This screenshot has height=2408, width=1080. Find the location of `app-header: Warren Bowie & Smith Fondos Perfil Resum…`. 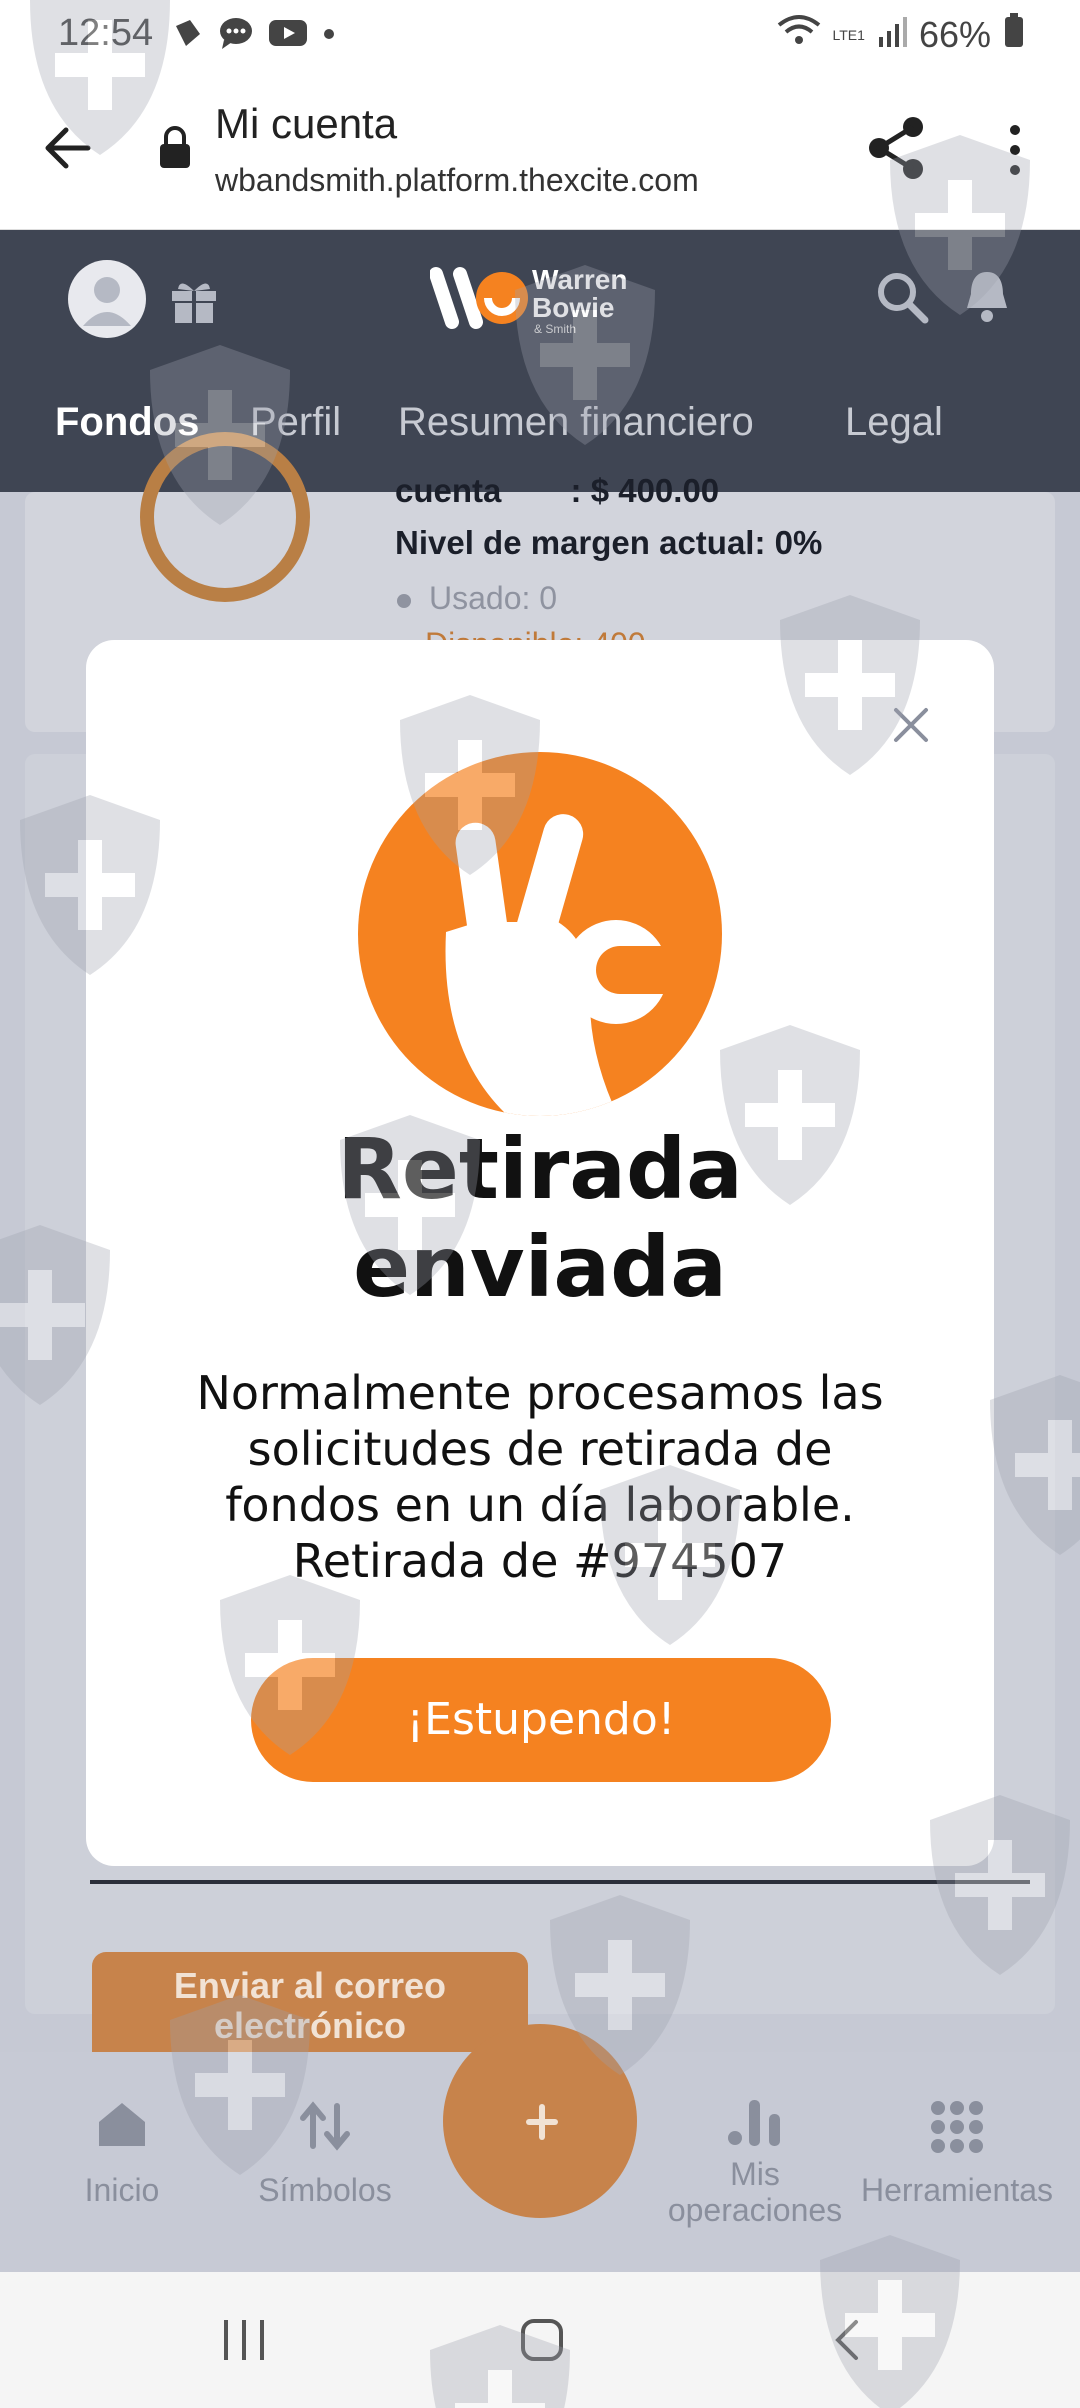

app-header: Warren Bowie & Smith Fondos Perfil Resum… is located at coordinates (540, 361).